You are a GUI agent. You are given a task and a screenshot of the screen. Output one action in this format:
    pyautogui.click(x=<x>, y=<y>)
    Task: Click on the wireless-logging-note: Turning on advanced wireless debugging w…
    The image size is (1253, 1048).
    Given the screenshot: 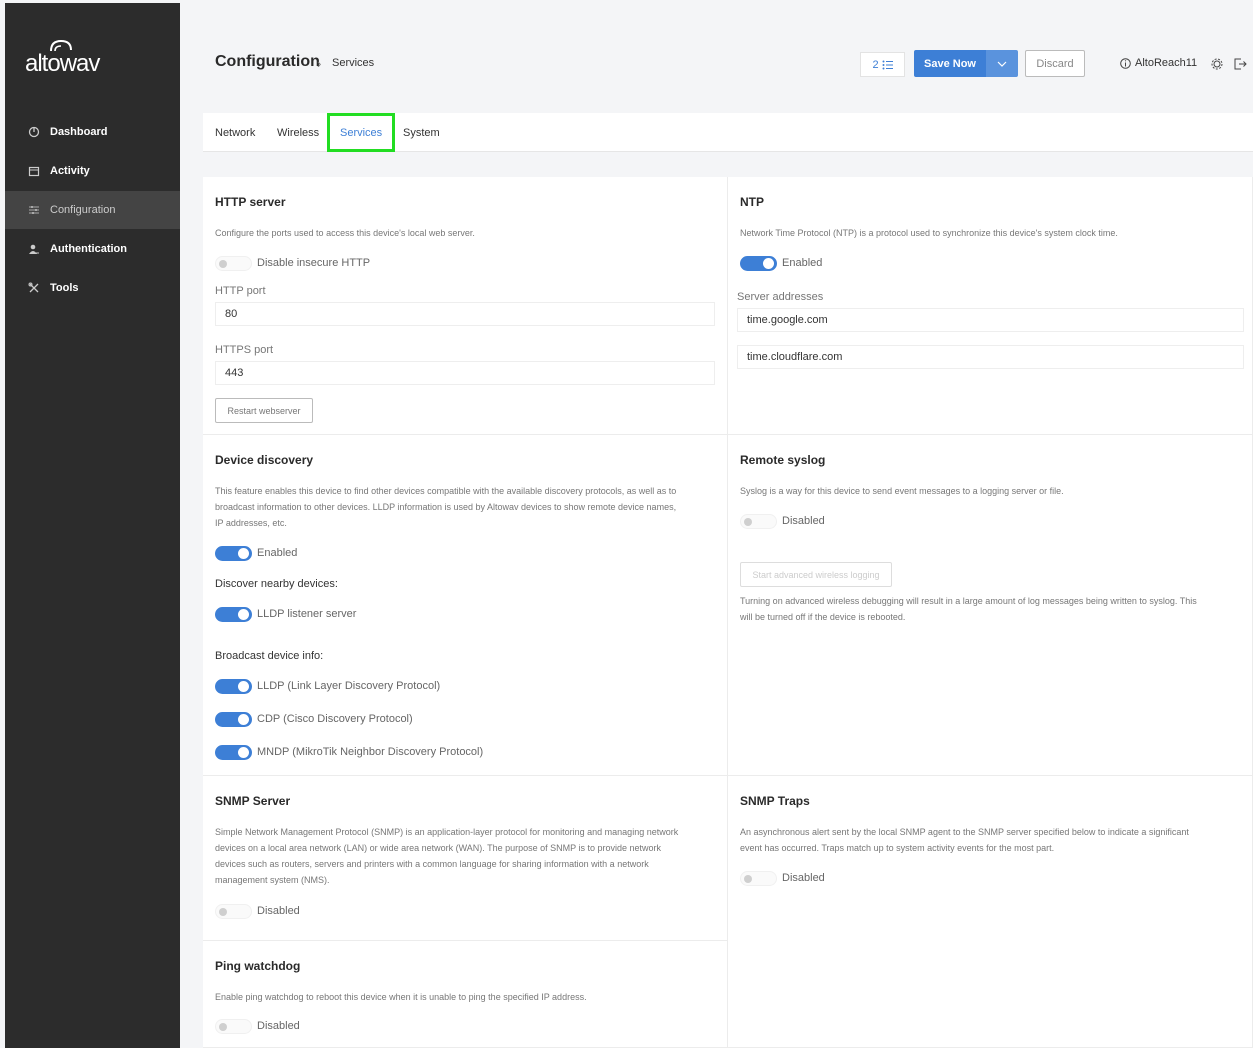 What is the action you would take?
    pyautogui.click(x=968, y=609)
    